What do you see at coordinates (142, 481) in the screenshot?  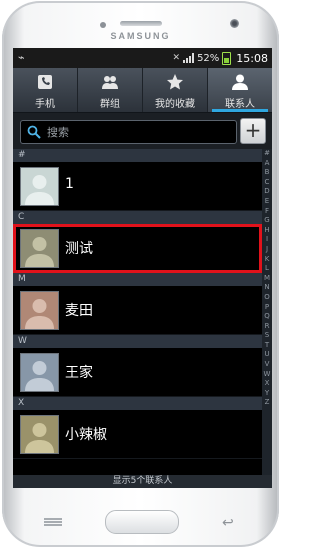 I see `contact-count-footer: 显示5个联系人` at bounding box center [142, 481].